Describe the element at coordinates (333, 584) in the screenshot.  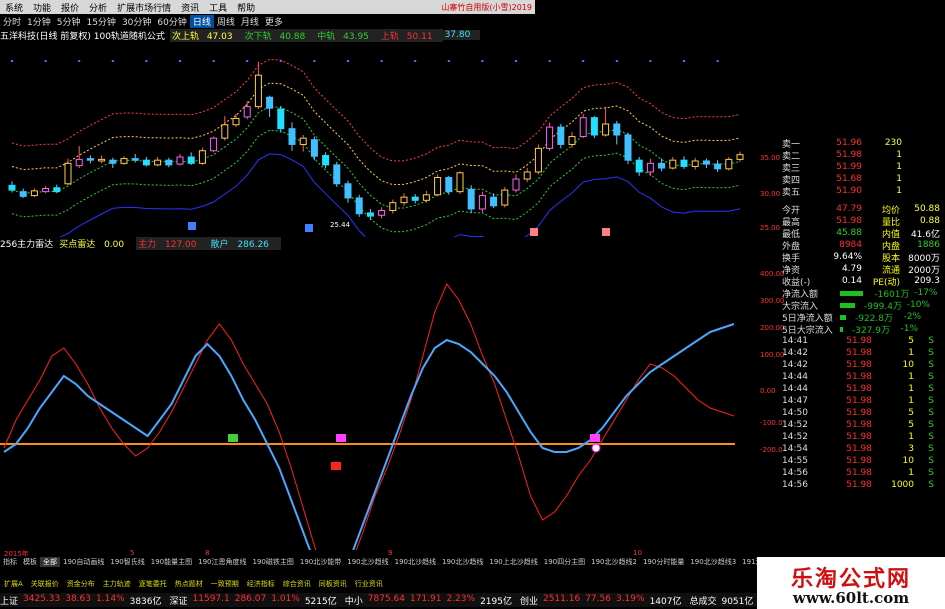
I see `bottom-nav-item: 同板资讯` at that location.